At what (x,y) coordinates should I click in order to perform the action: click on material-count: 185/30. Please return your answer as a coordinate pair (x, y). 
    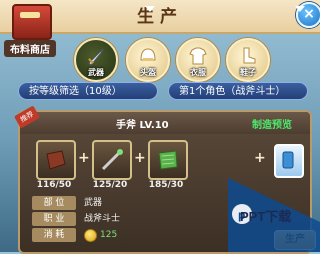
    Looking at the image, I should click on (166, 185).